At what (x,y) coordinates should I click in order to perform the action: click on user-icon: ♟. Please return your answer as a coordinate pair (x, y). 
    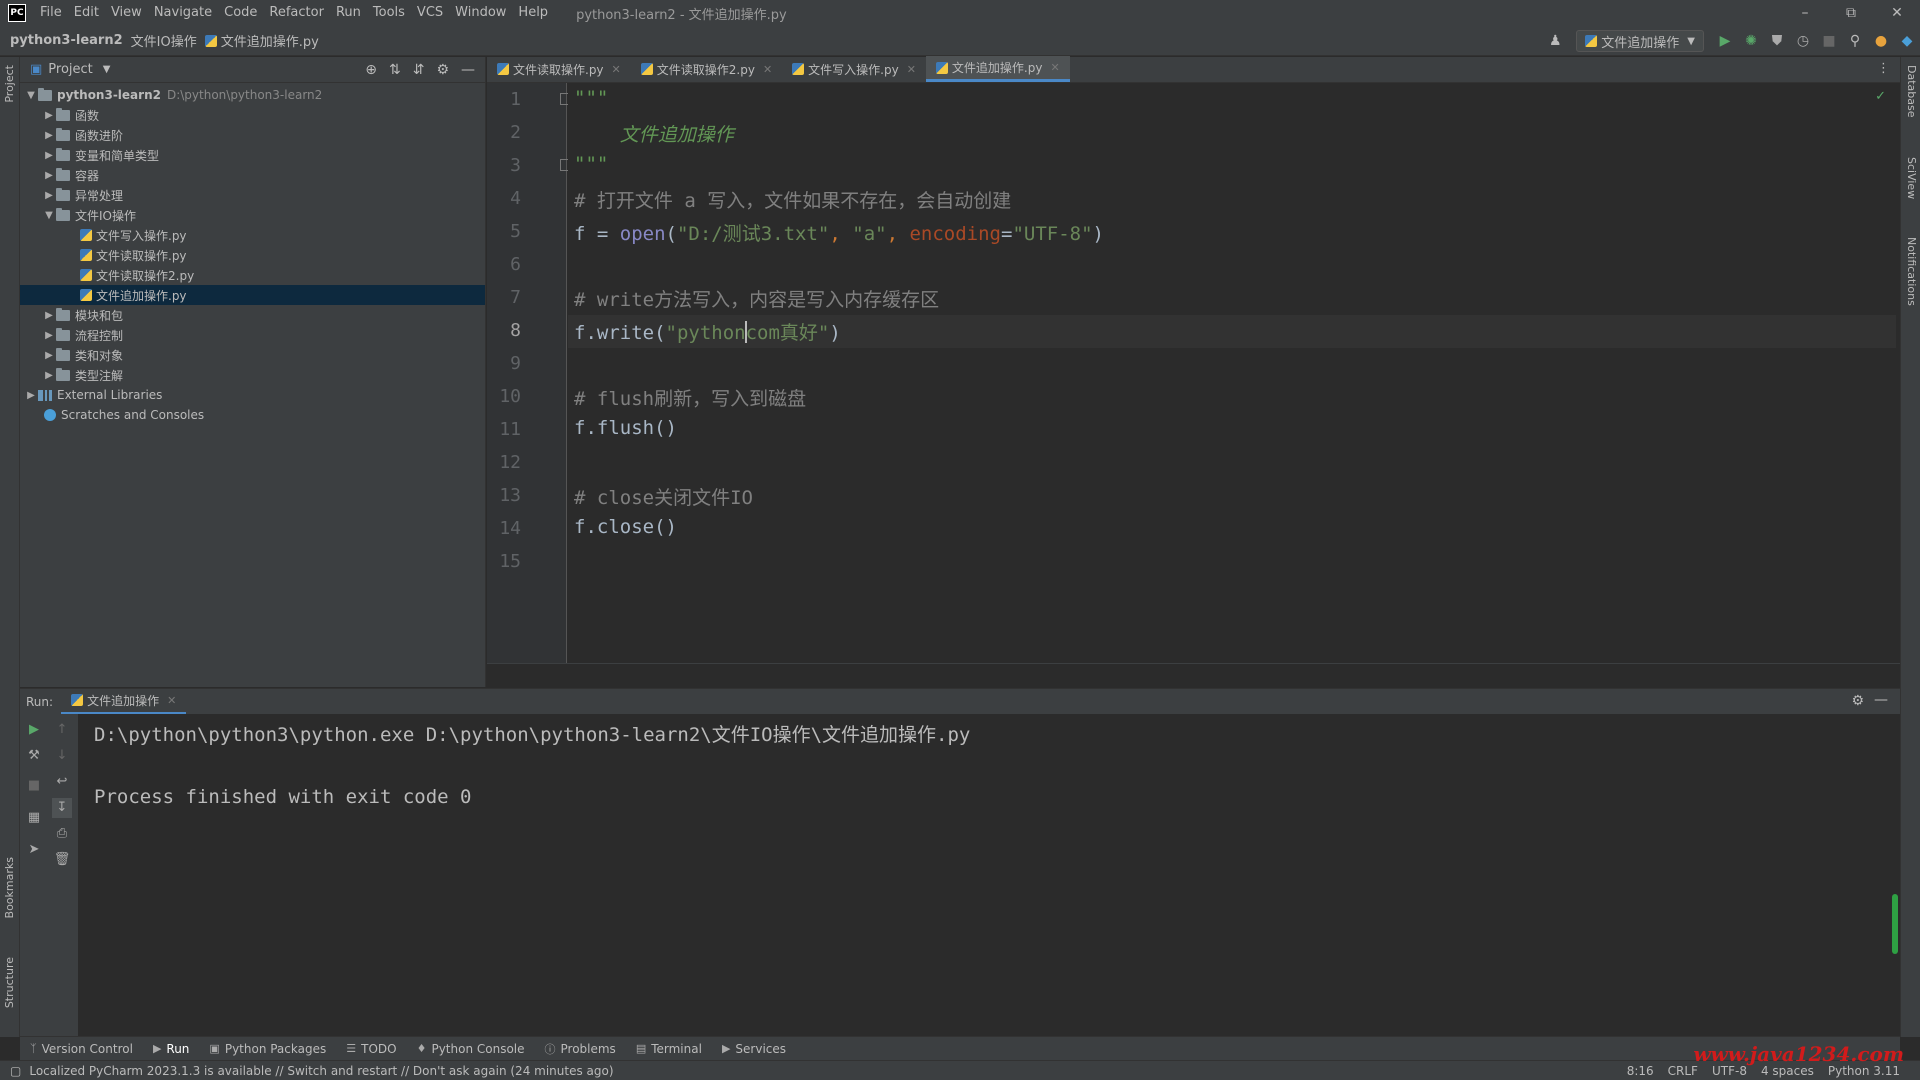
    Looking at the image, I should click on (1555, 41).